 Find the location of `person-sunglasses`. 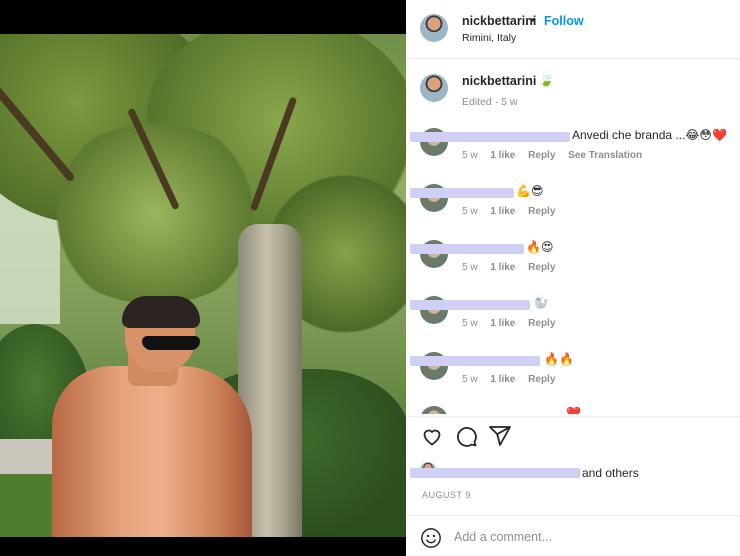

person-sunglasses is located at coordinates (171, 343).